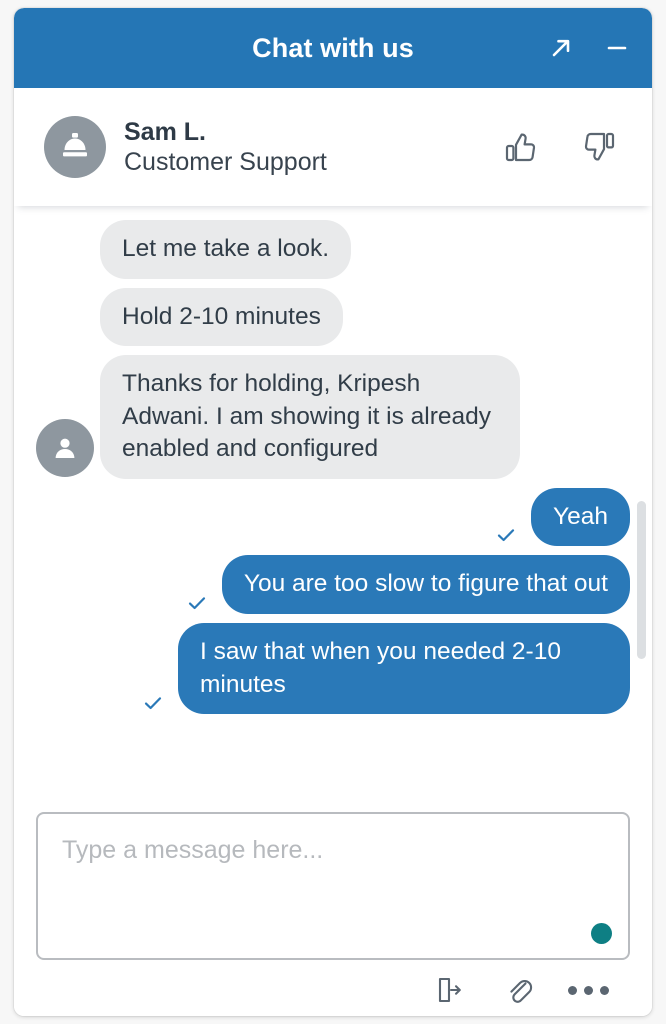 The height and width of the screenshot is (1024, 666). What do you see at coordinates (65, 447) in the screenshot?
I see `person-icon` at bounding box center [65, 447].